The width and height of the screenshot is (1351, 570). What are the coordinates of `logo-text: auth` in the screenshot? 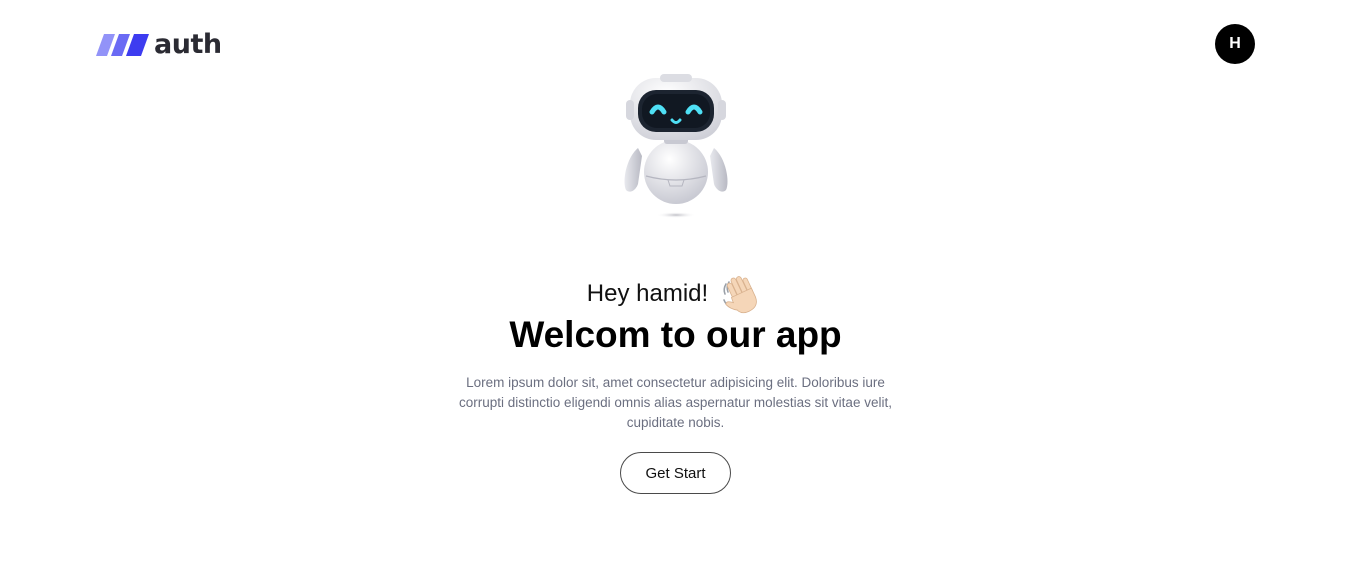 It's located at (188, 44).